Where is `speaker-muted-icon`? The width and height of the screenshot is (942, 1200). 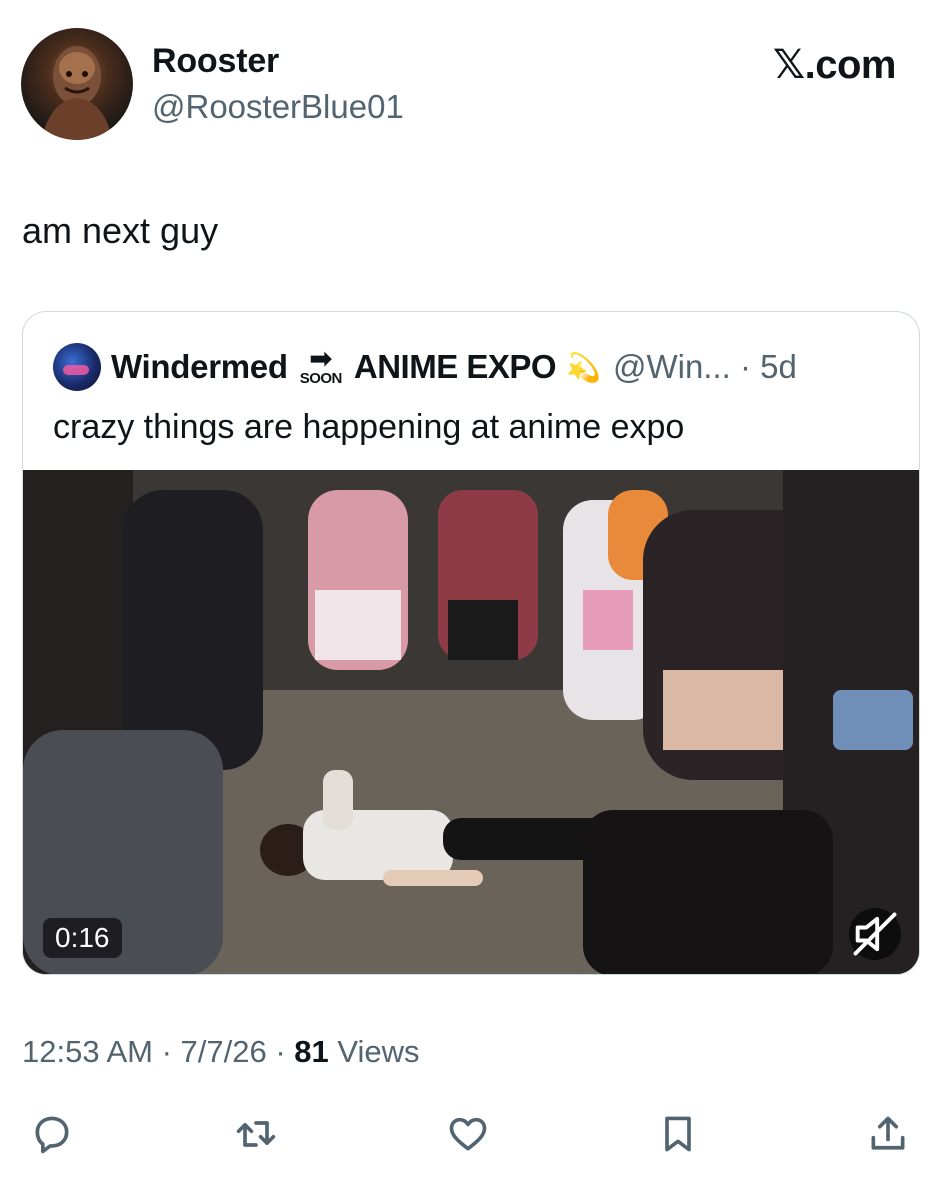 speaker-muted-icon is located at coordinates (875, 934).